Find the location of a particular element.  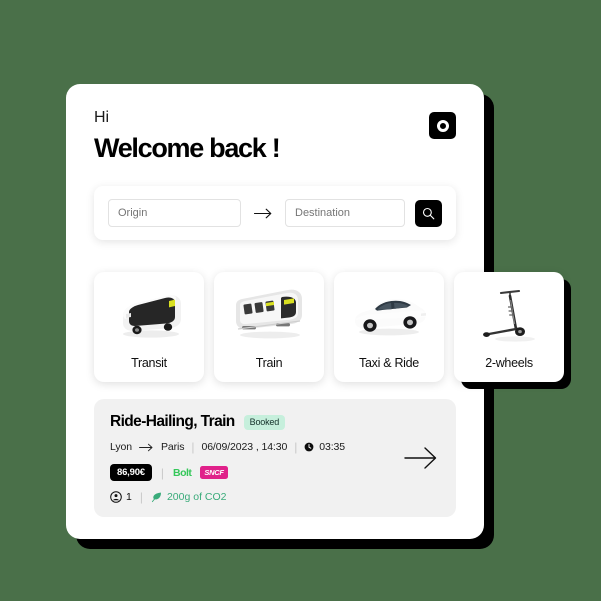

search-panel is located at coordinates (275, 213).